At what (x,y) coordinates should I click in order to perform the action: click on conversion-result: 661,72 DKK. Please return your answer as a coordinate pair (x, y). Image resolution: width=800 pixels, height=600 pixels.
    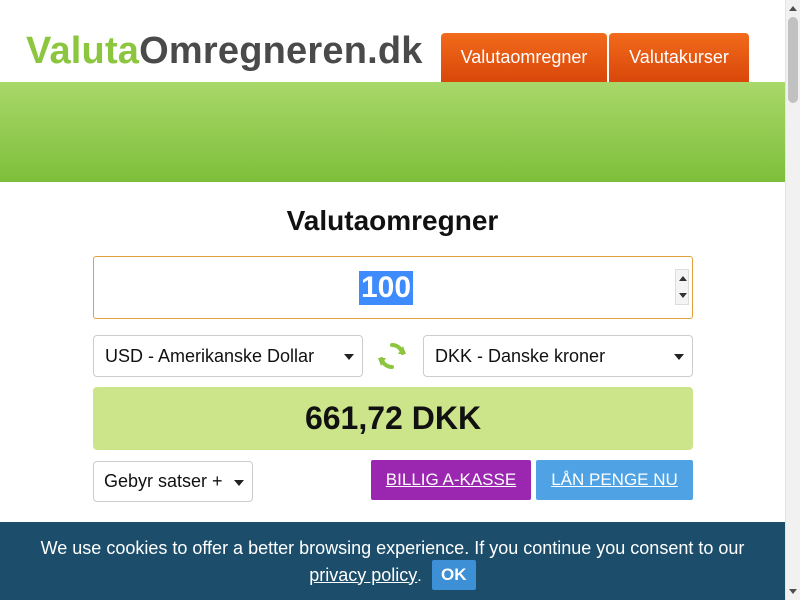
    Looking at the image, I should click on (393, 418).